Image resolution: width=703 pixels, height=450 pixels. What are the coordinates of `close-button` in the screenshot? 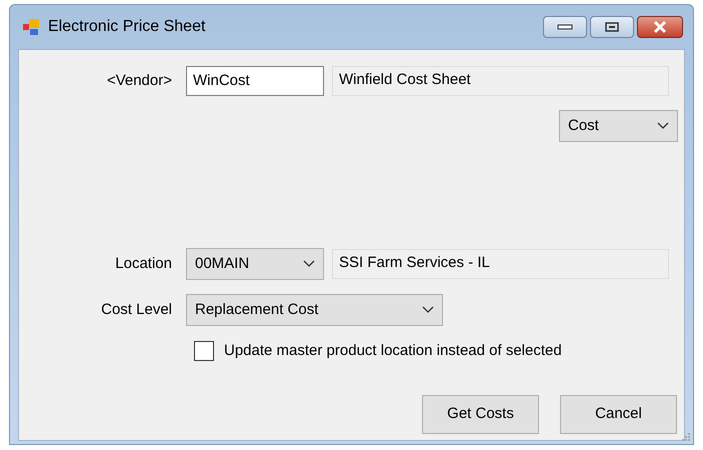 It's located at (660, 27).